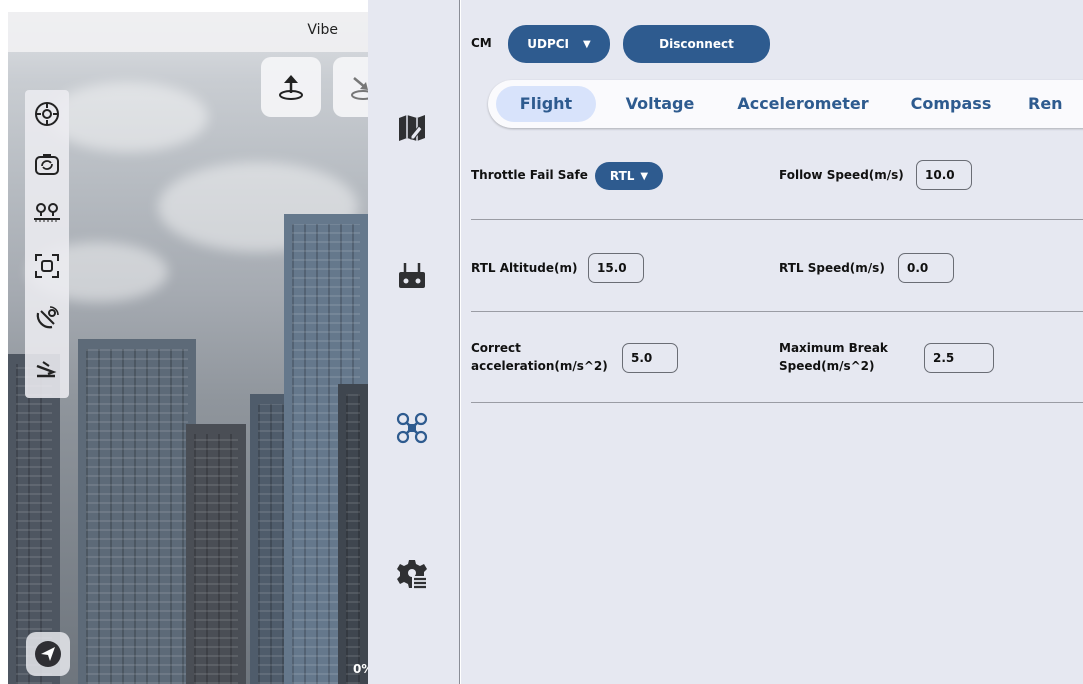 This screenshot has width=1083, height=684. Describe the element at coordinates (524, 268) in the screenshot. I see `rtl-altitude-label: RTL Altitude(m)` at that location.